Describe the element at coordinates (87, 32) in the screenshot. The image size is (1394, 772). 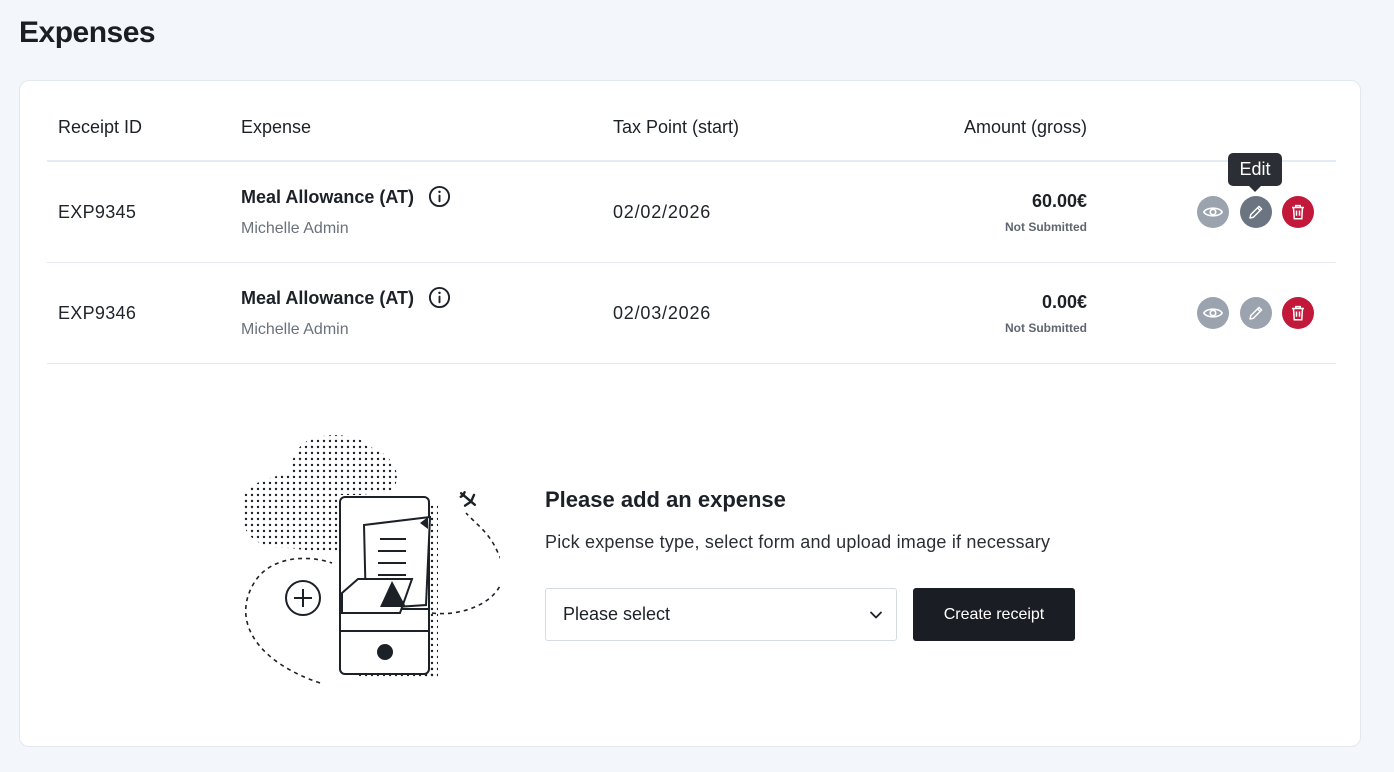
I see `page-title: Expenses` at that location.